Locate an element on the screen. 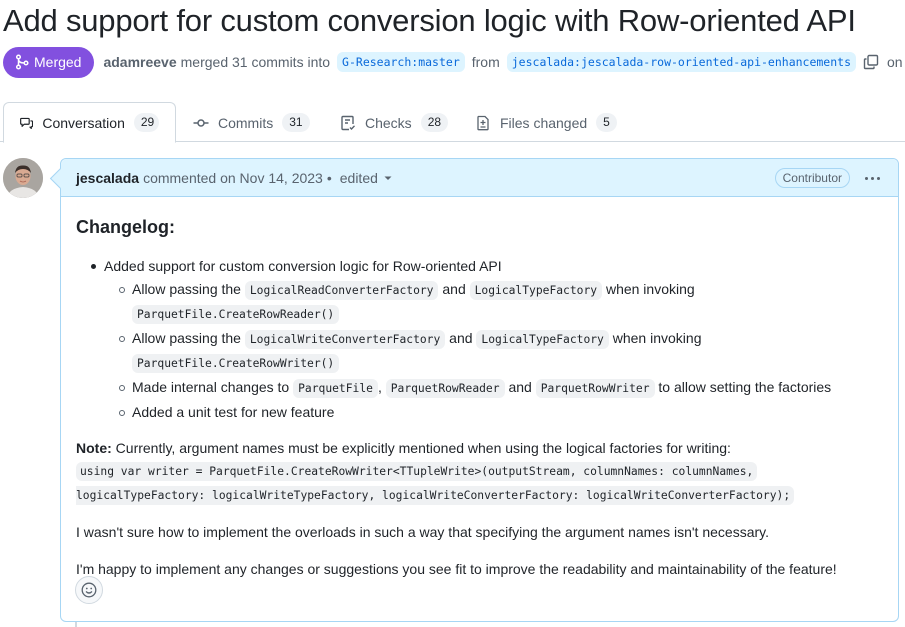  tab-conversation: Conversation 29 is located at coordinates (89, 122).